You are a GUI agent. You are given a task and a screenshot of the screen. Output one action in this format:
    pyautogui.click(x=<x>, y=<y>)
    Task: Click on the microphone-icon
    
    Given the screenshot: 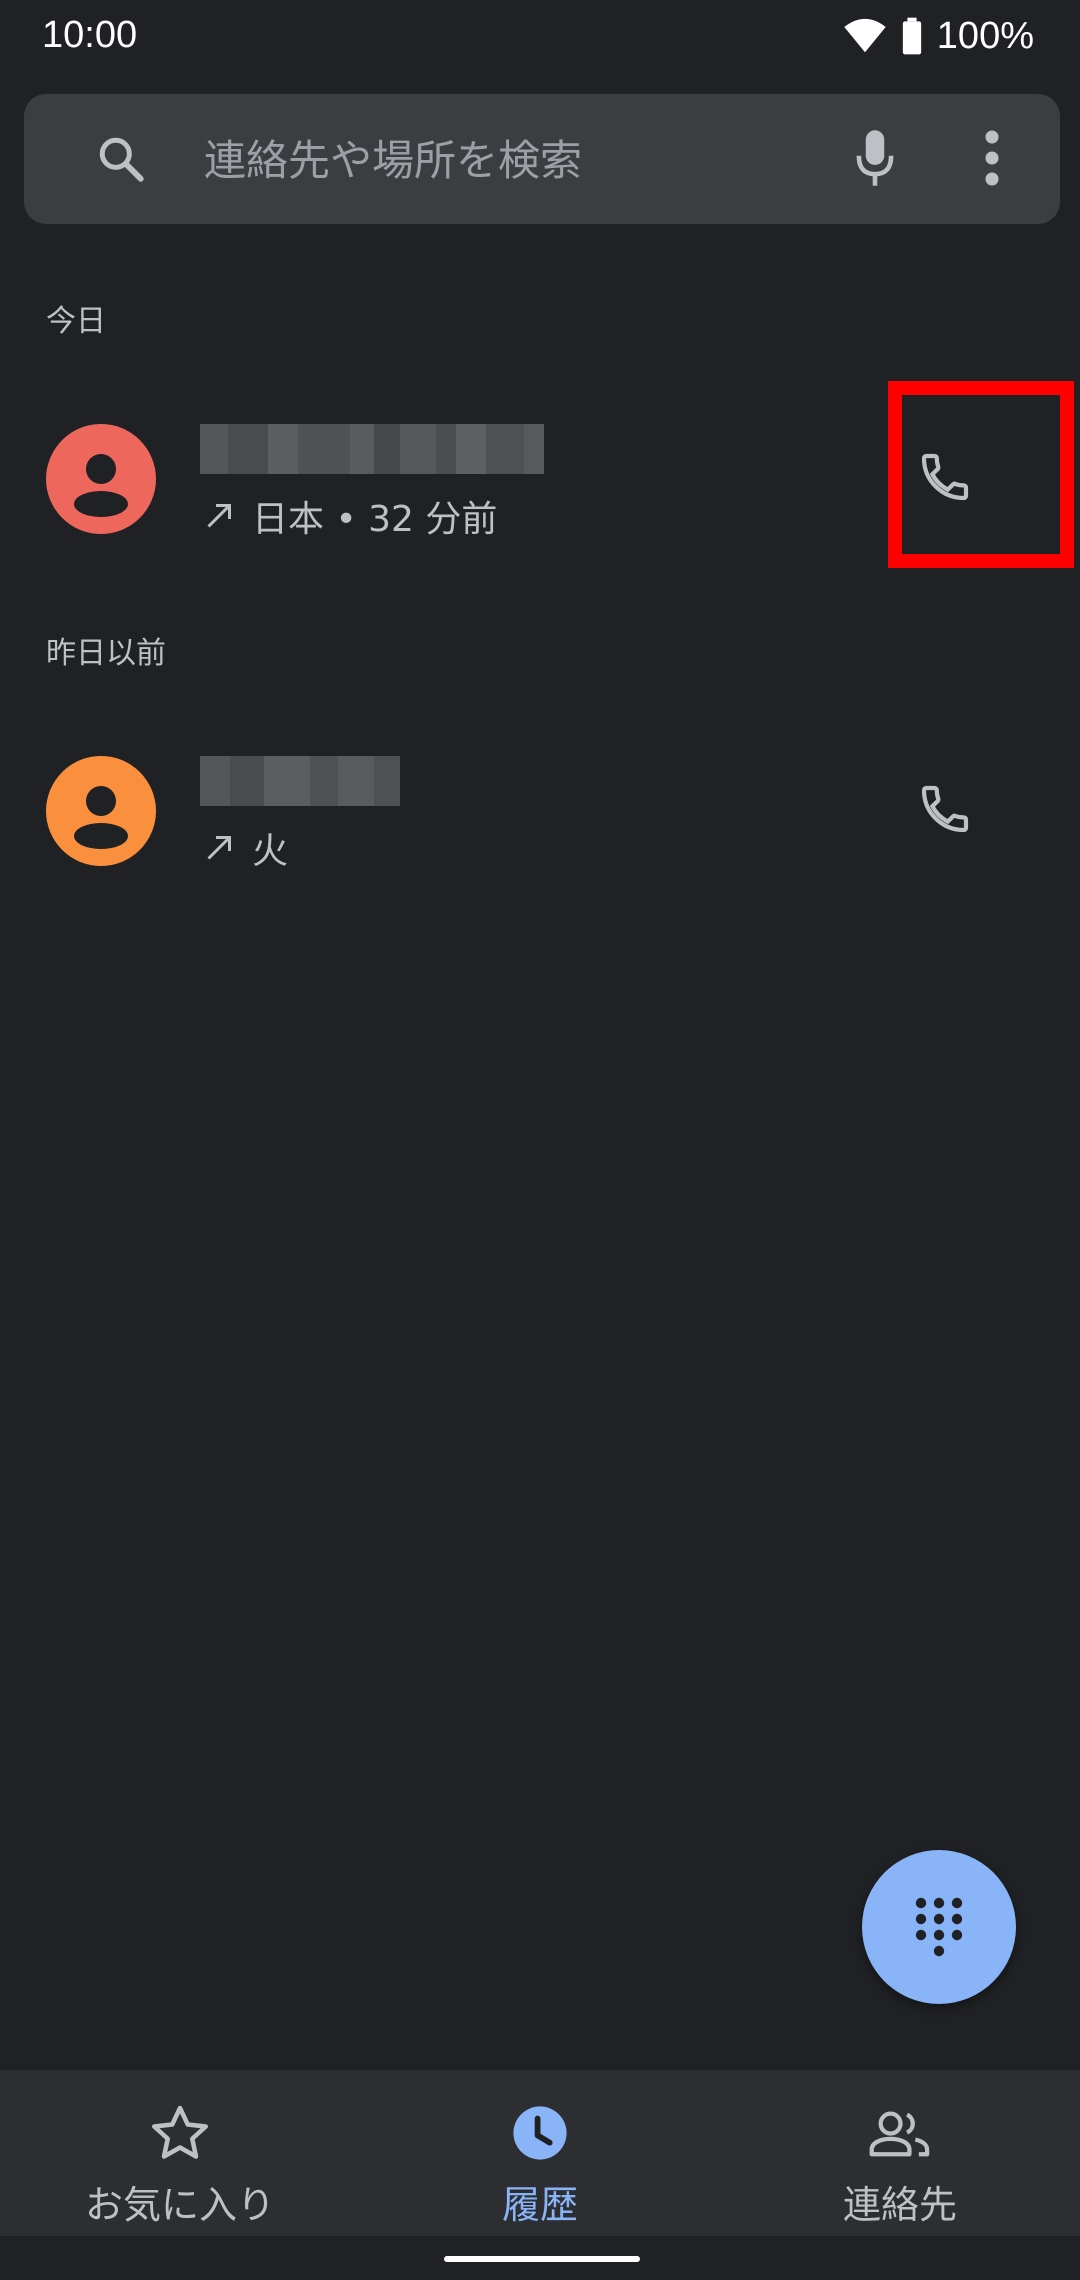 What is the action you would take?
    pyautogui.click(x=875, y=158)
    